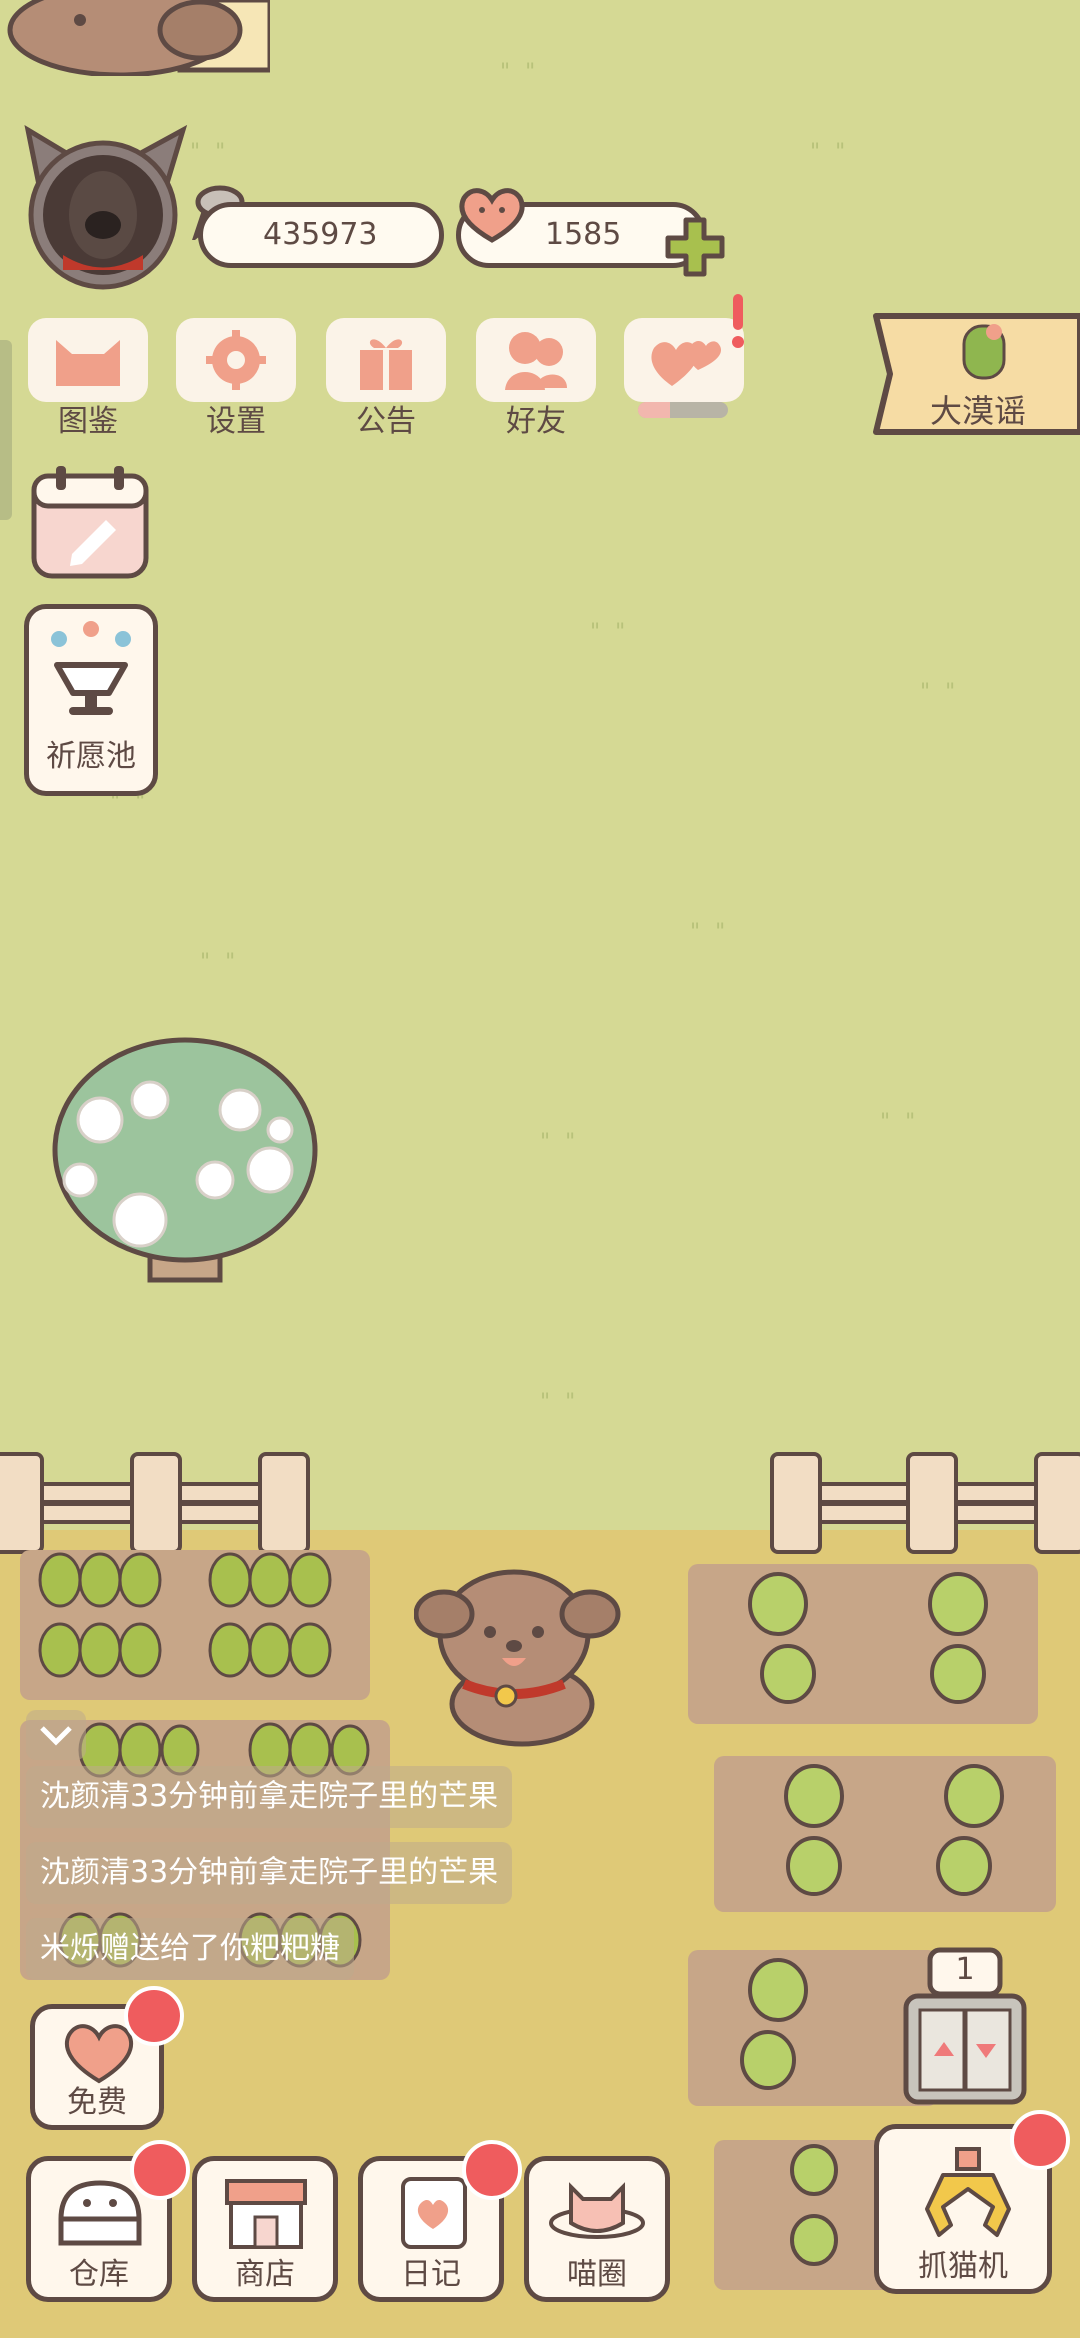 The height and width of the screenshot is (2338, 1080). I want to click on settings-button: 设置, so click(236, 378).